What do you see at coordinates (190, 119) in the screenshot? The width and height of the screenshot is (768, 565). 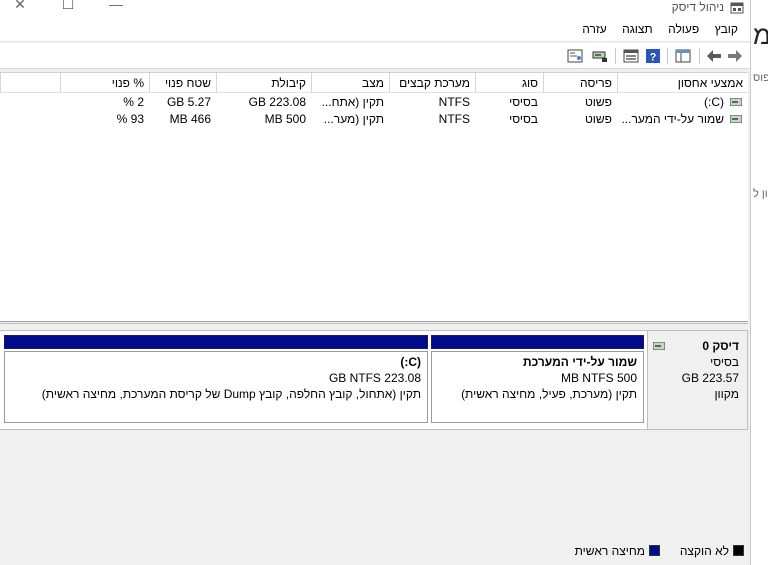 I see `cell-free-space: 466 MB` at bounding box center [190, 119].